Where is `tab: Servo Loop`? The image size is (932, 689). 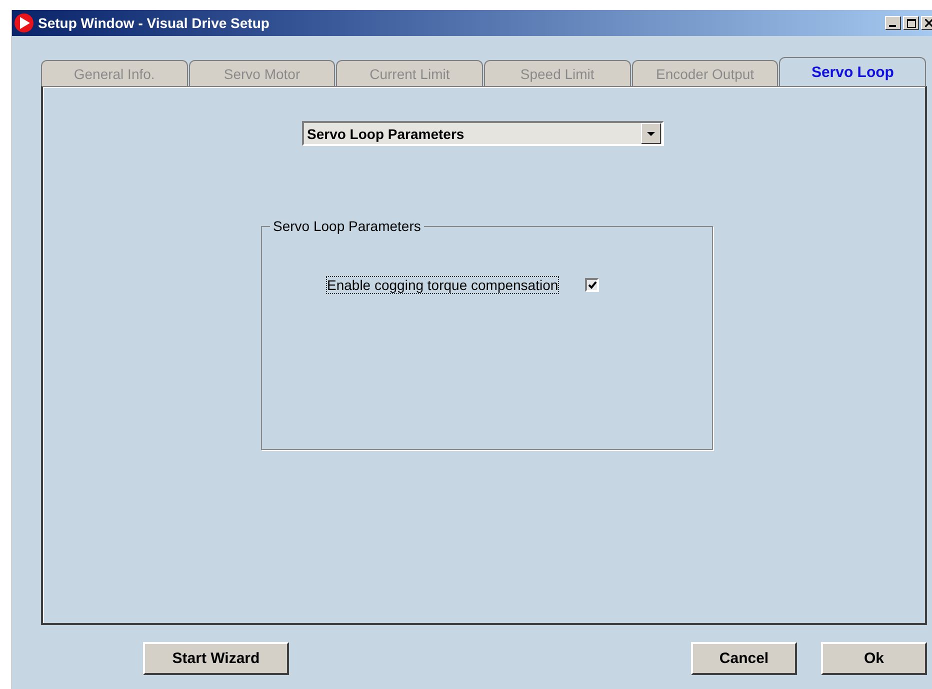 tab: Servo Loop is located at coordinates (852, 71).